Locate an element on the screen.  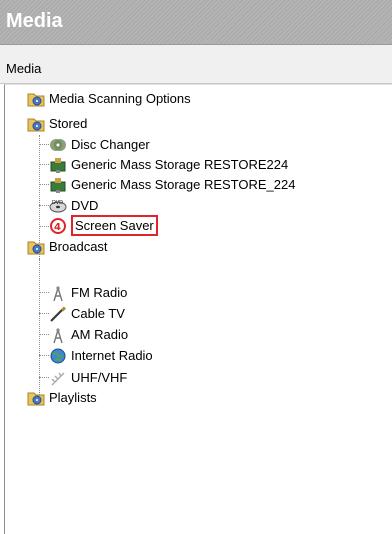
tree-item-internet-radio: Internet Radio is located at coordinates (101, 355).